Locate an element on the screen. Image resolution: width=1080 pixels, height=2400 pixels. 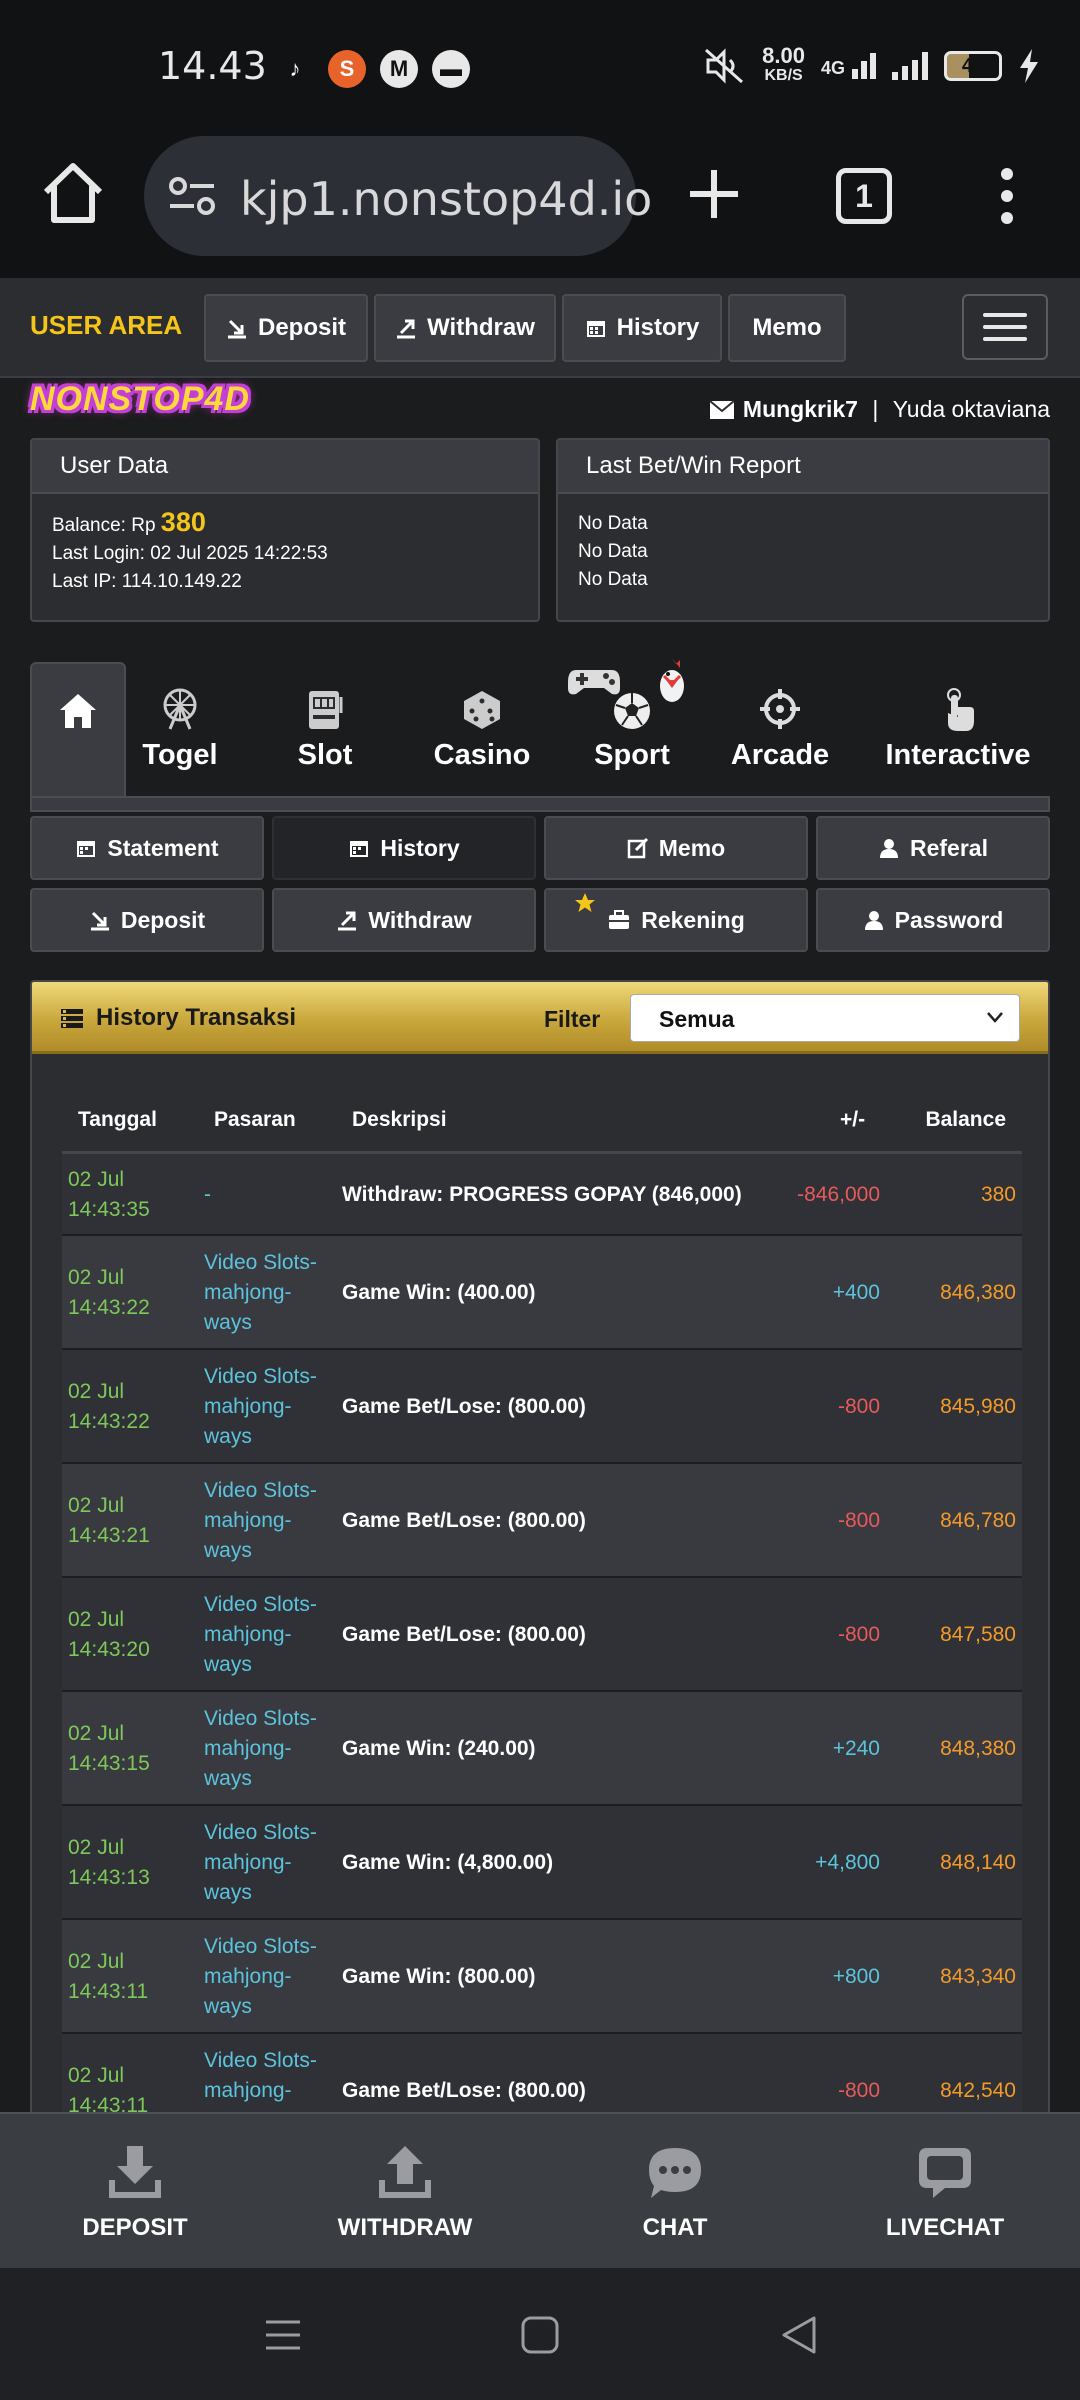
recent-apps-icon is located at coordinates (283, 2335).